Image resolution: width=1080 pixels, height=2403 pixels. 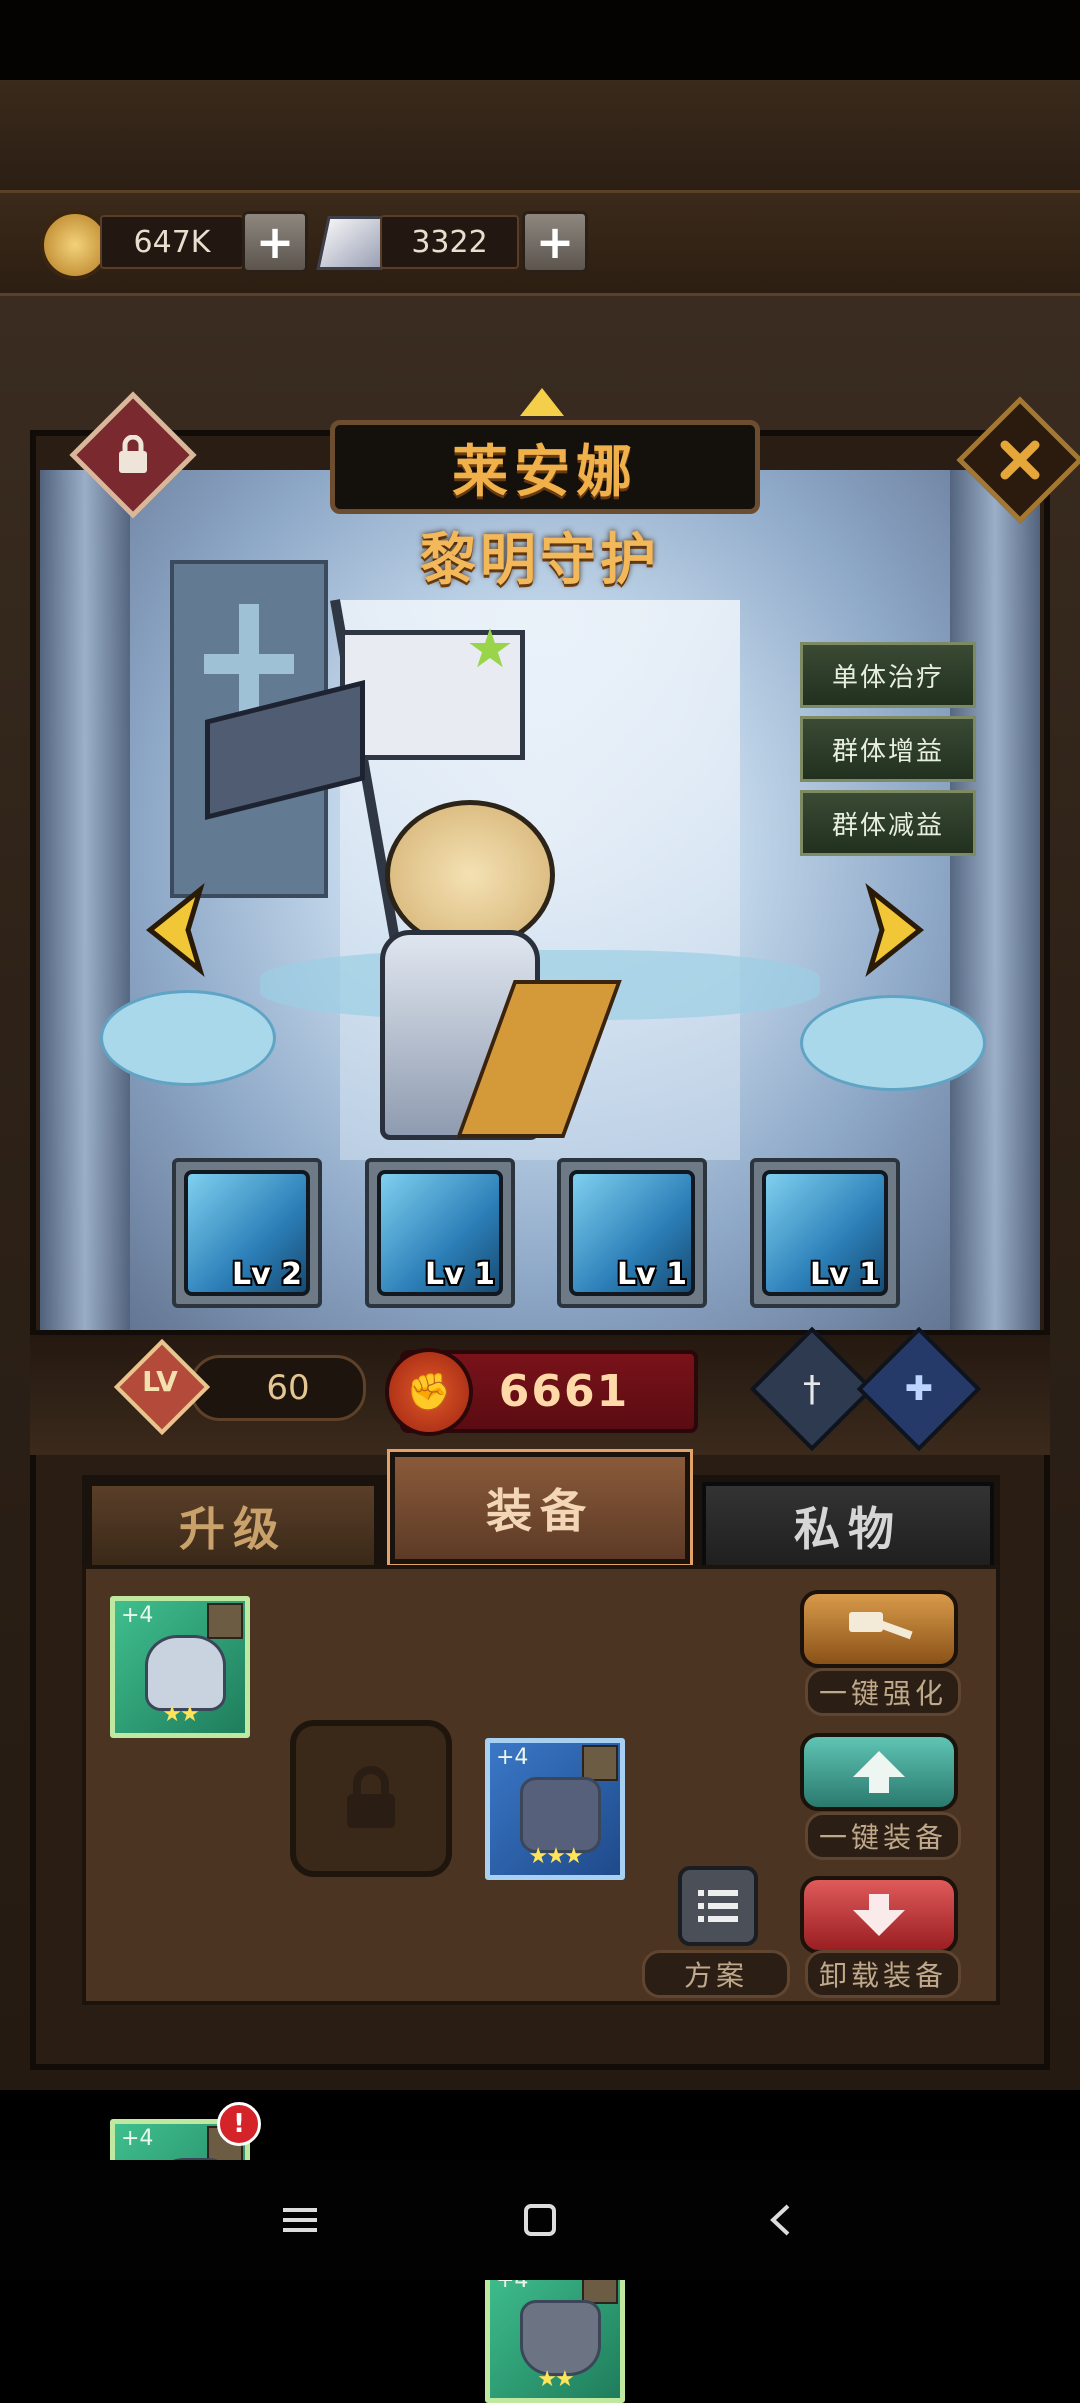 What do you see at coordinates (555, 1856) in the screenshot?
I see `star-rating: ★★★` at bounding box center [555, 1856].